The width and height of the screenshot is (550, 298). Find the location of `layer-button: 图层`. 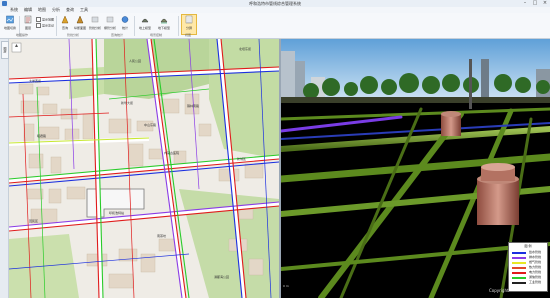

layer-button: 图层 is located at coordinates (28, 24).